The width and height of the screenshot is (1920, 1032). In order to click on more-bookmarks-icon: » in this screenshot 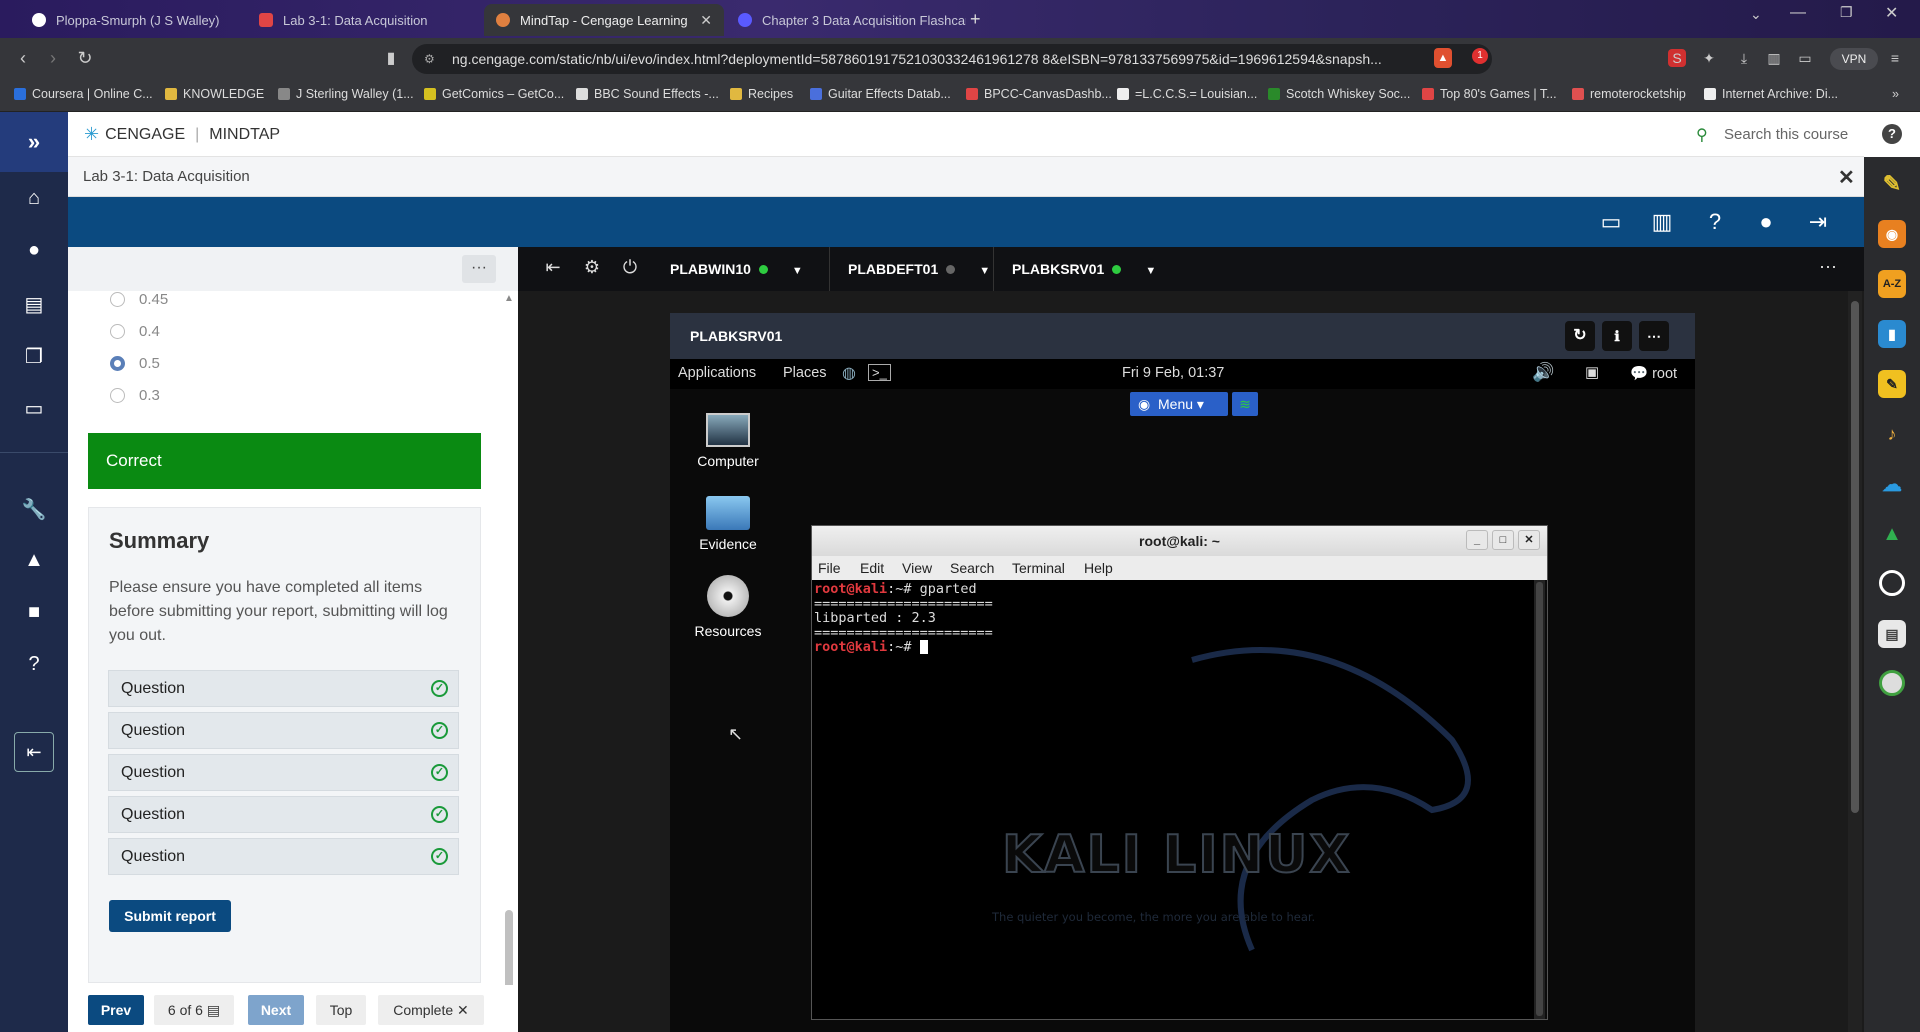, I will do `click(1895, 94)`.